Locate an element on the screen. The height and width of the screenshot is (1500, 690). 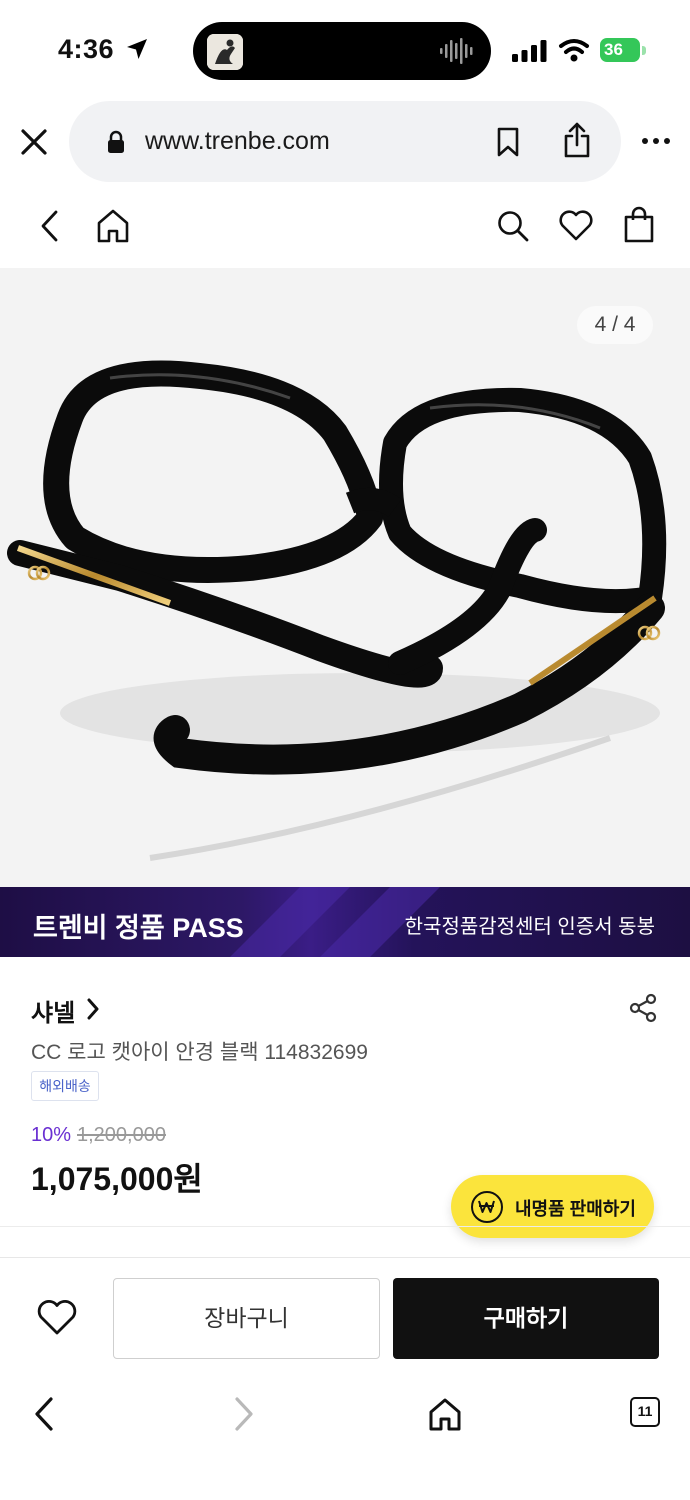
original-price: 1,200,000 is located at coordinates (121, 1135).